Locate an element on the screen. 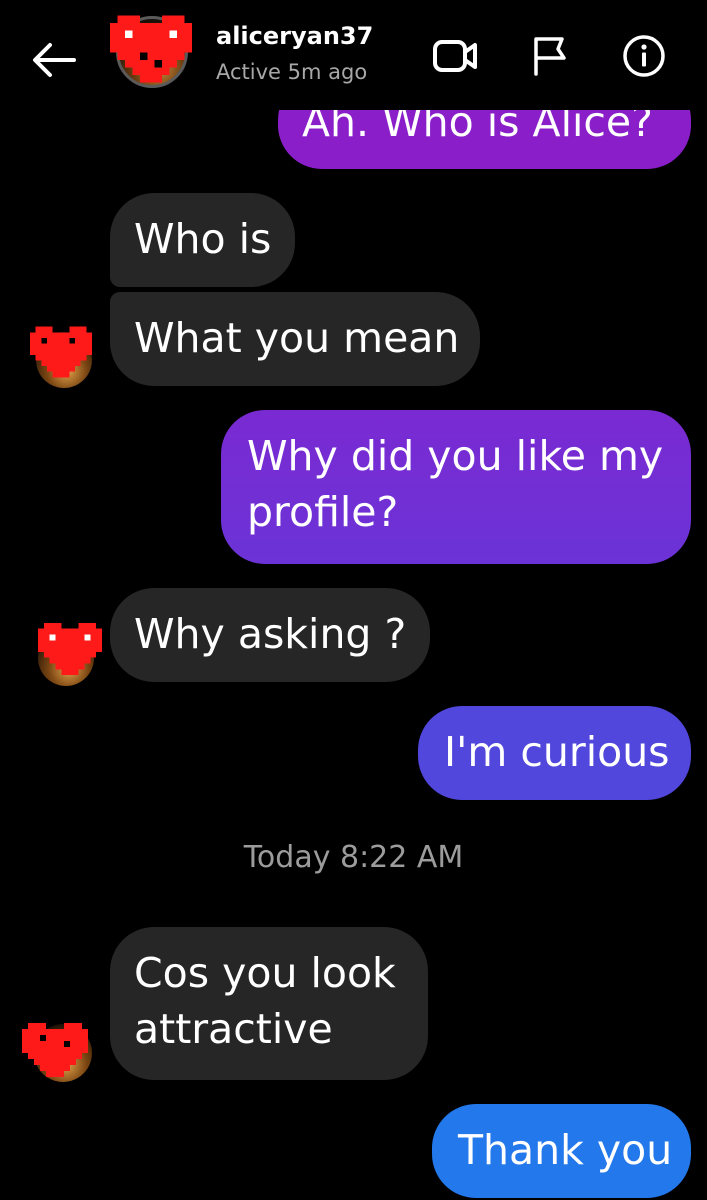 Image resolution: width=707 pixels, height=1200 pixels. message-text: Thank you is located at coordinates (565, 1150).